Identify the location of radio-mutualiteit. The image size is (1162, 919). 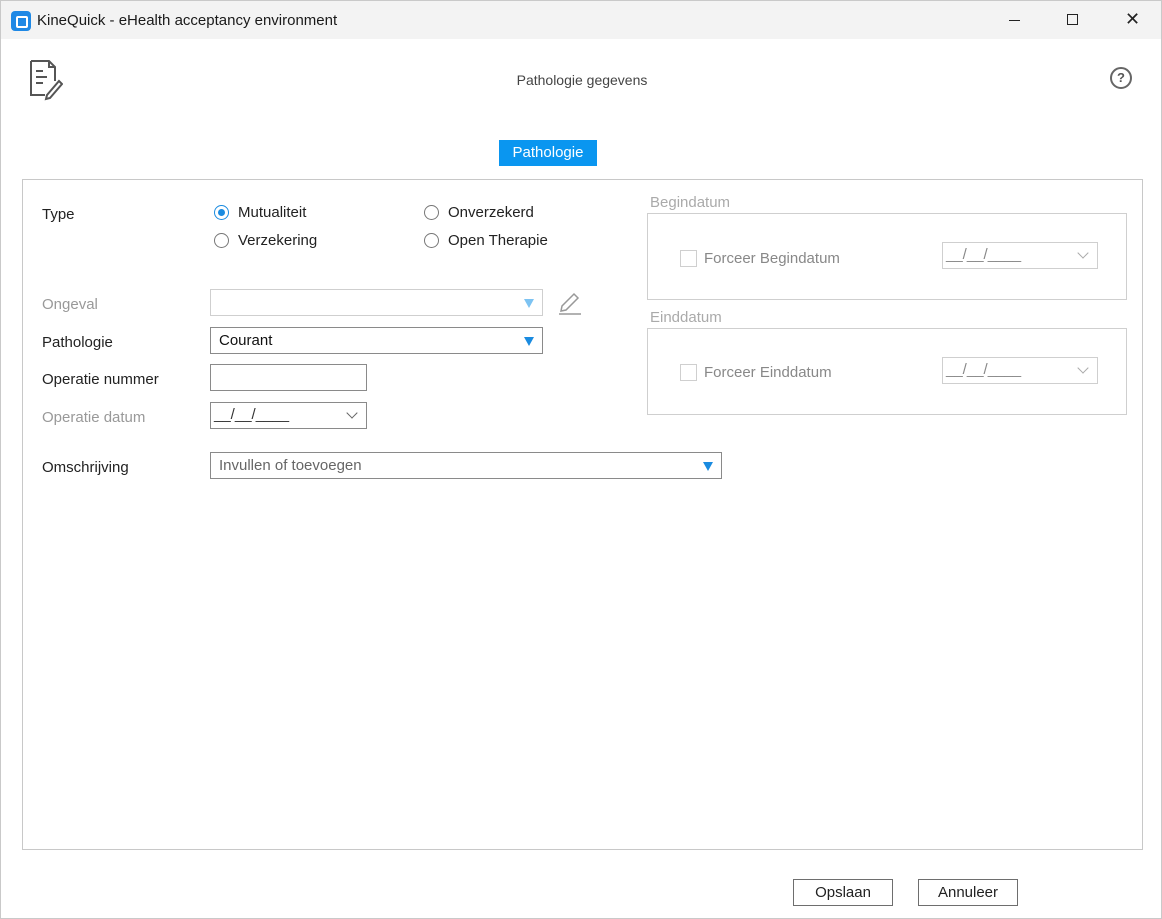
(221, 212).